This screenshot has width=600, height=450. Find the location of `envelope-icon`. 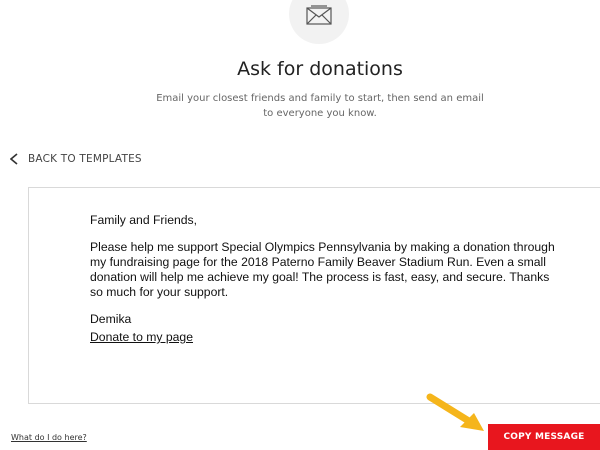

envelope-icon is located at coordinates (319, 15).